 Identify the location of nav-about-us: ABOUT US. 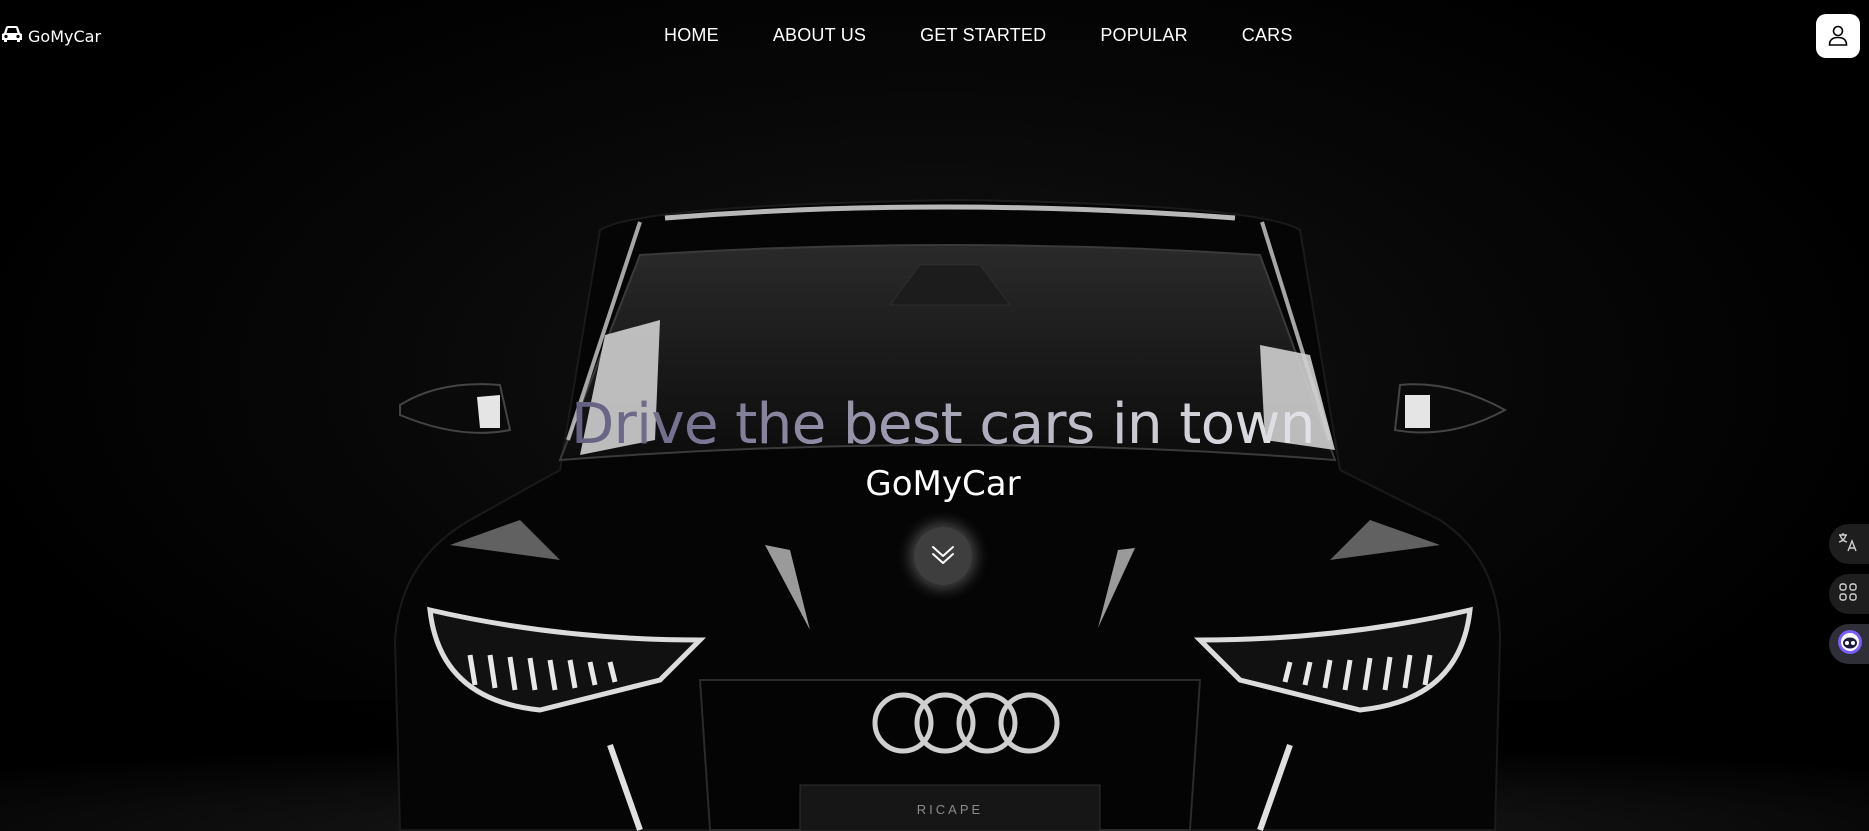
(819, 35).